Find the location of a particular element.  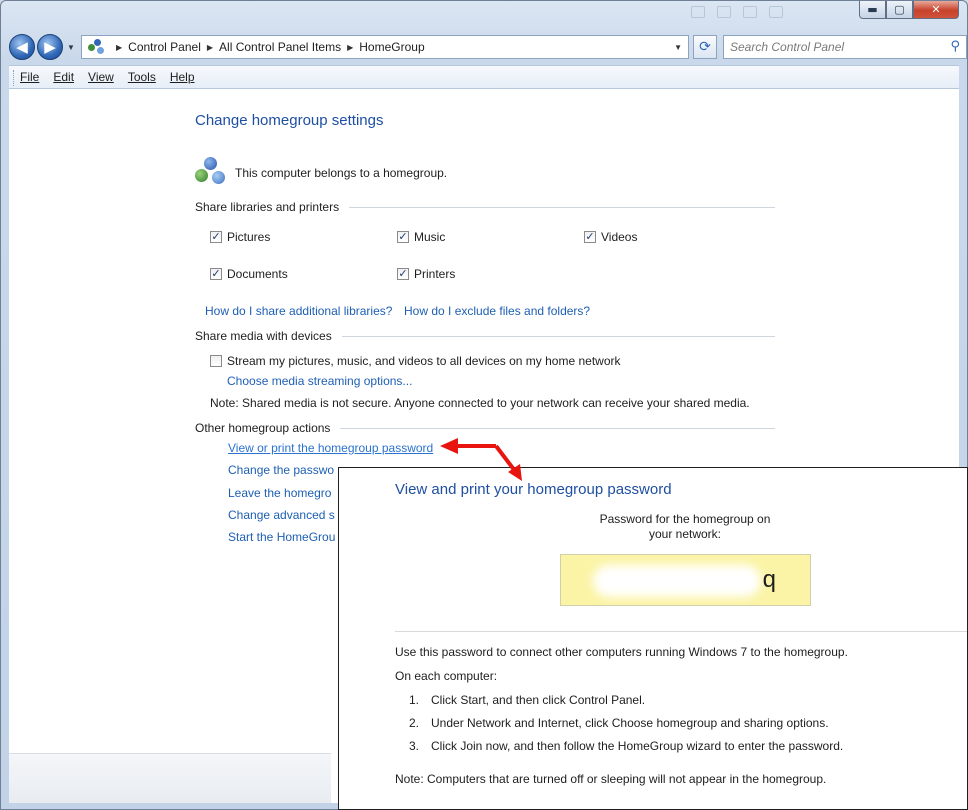

title-bar-ghost-icons is located at coordinates (737, 12).